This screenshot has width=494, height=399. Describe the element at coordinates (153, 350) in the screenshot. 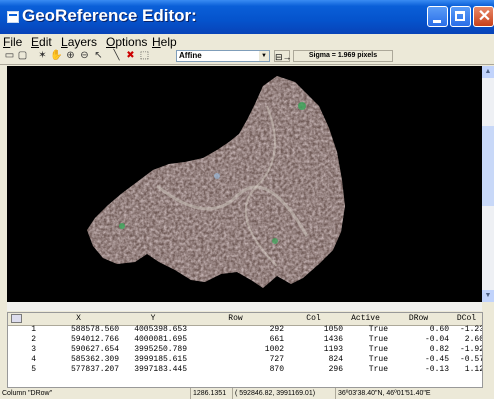

I see `cell-y: 3995250.789` at that location.